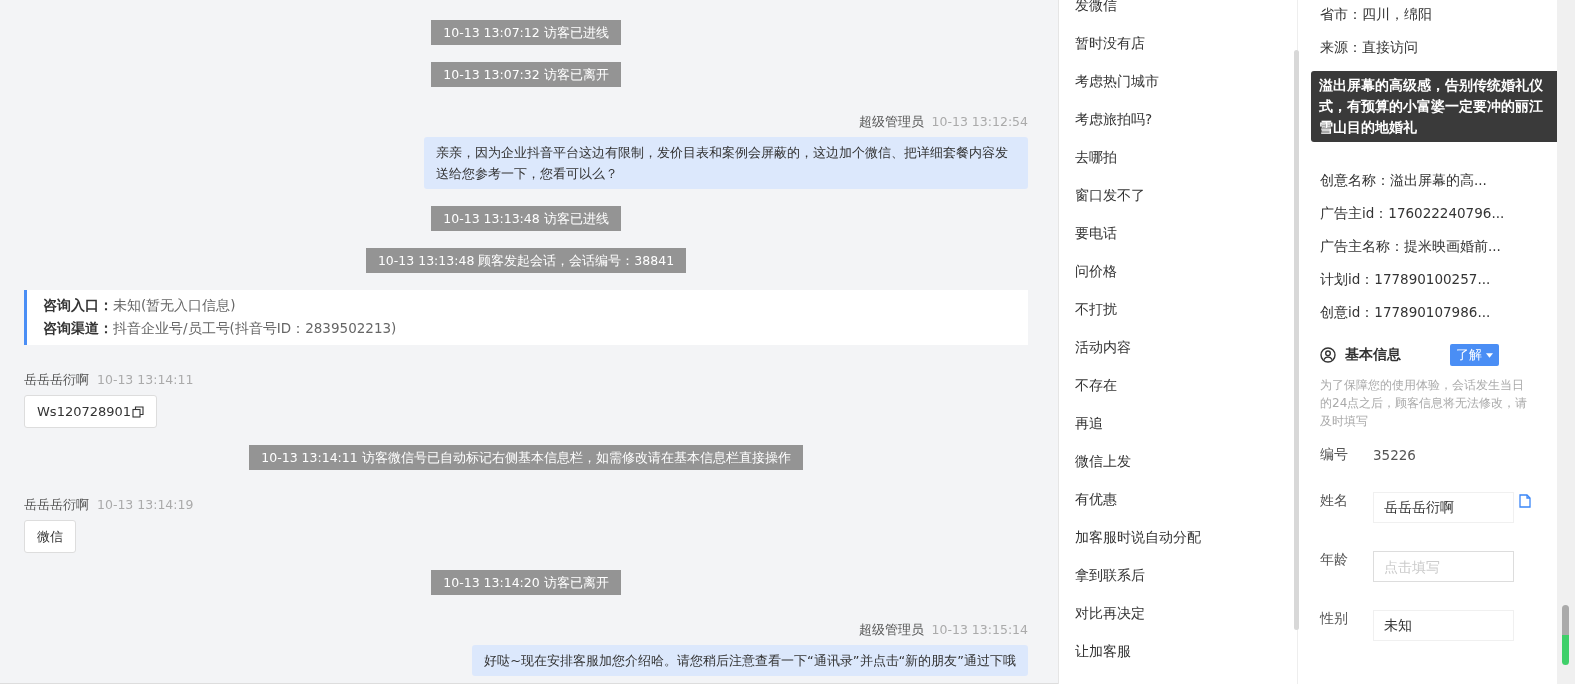 The image size is (1575, 684). What do you see at coordinates (1186, 278) in the screenshot?
I see `quick-reply-item: 问价格` at bounding box center [1186, 278].